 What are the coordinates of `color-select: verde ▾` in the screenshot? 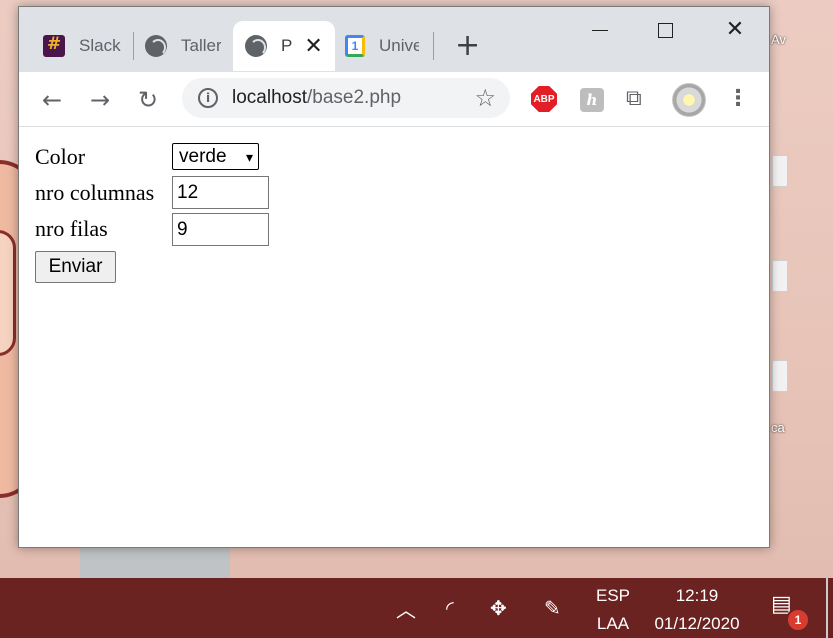 It's located at (215, 156).